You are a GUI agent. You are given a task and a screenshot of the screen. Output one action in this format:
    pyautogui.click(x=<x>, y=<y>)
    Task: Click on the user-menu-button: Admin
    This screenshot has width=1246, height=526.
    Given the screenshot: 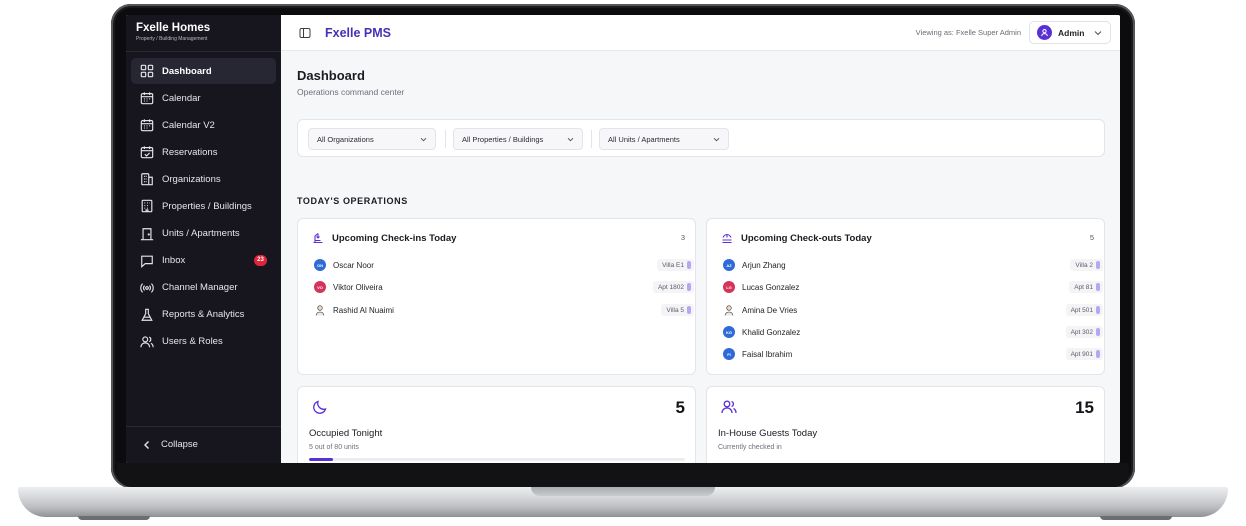 What is the action you would take?
    pyautogui.click(x=1070, y=32)
    